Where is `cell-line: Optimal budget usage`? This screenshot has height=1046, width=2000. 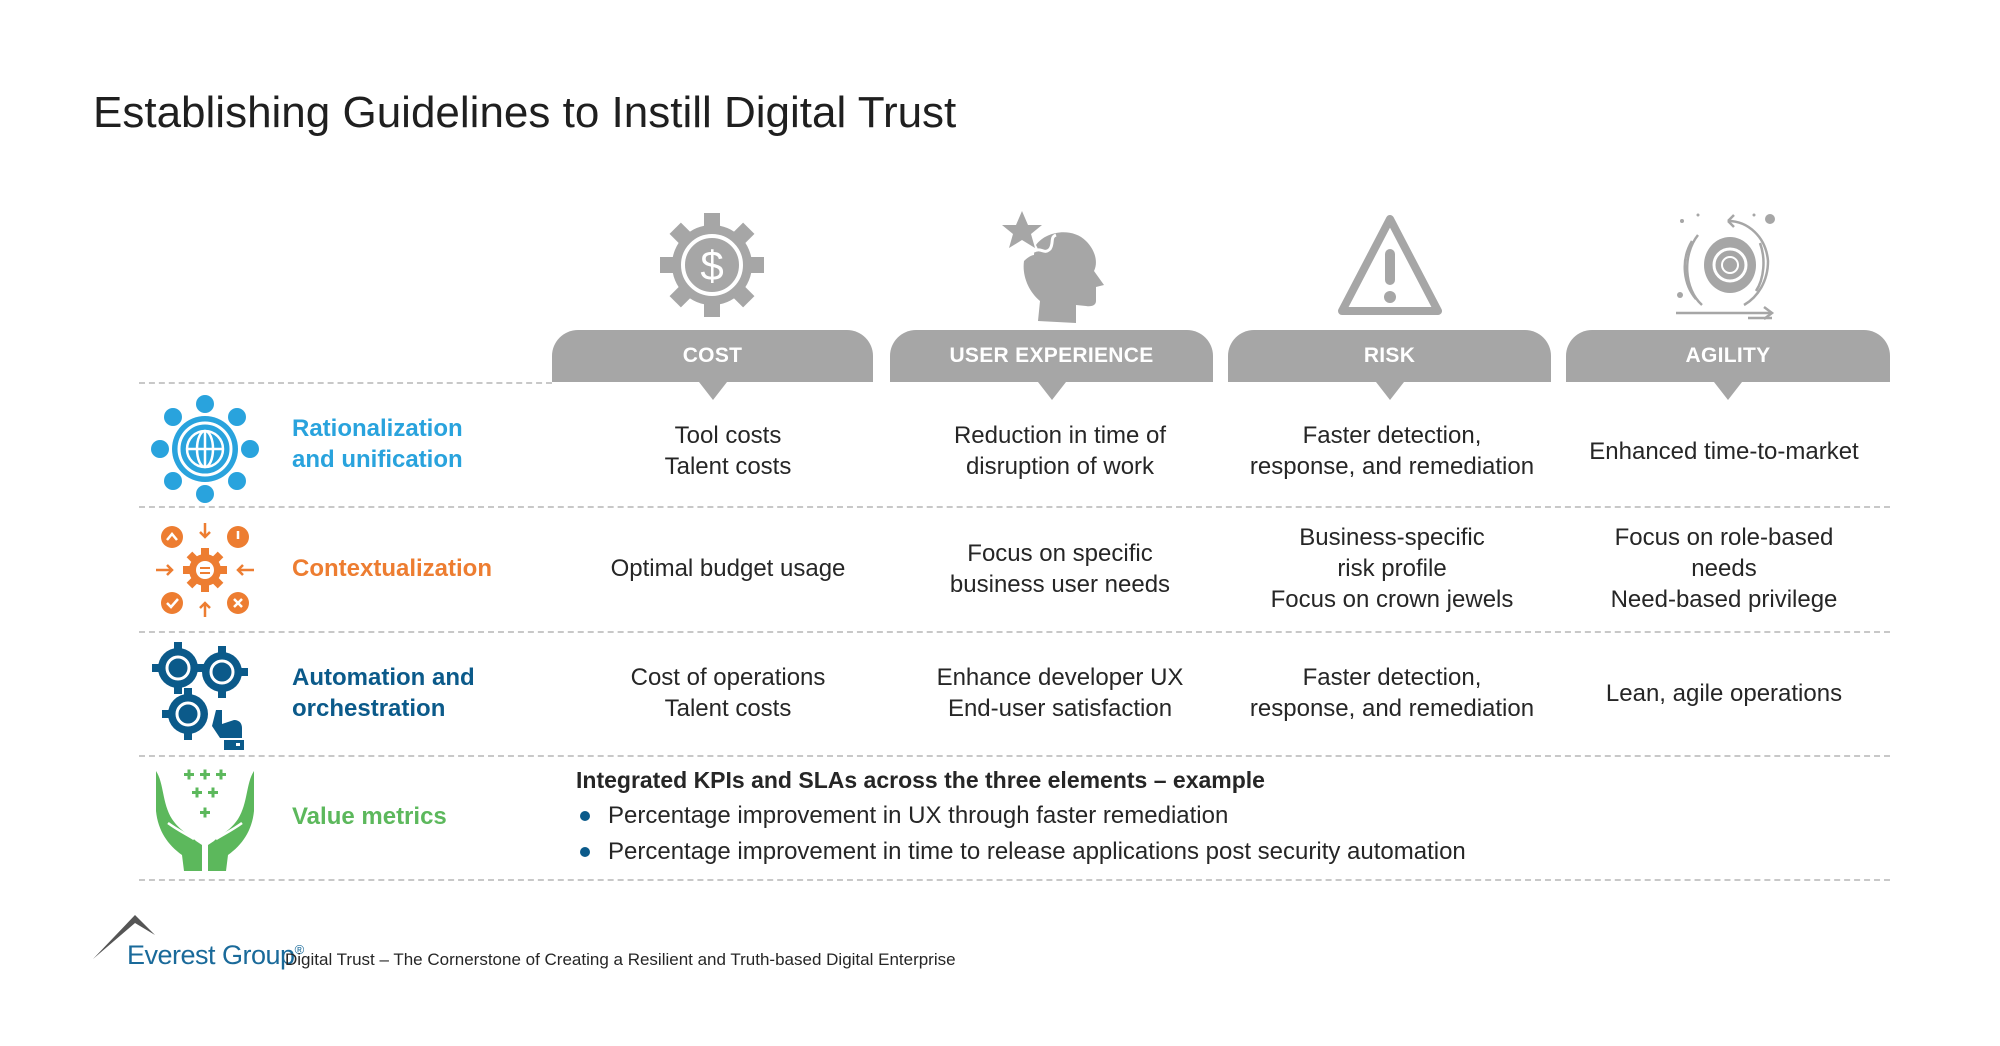 cell-line: Optimal budget usage is located at coordinates (728, 568).